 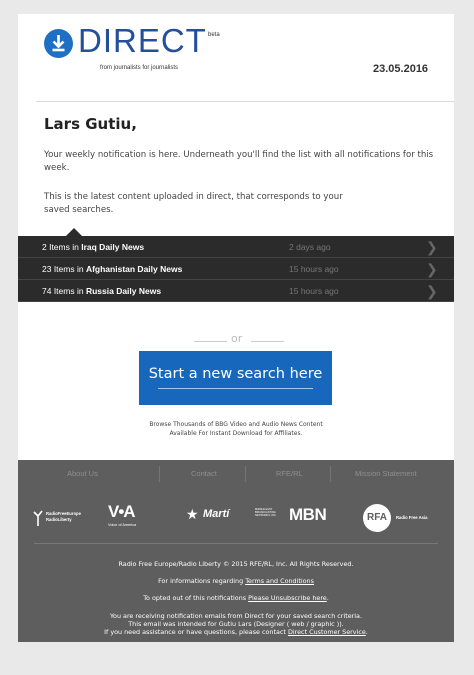 What do you see at coordinates (235, 388) in the screenshot?
I see `button-underline` at bounding box center [235, 388].